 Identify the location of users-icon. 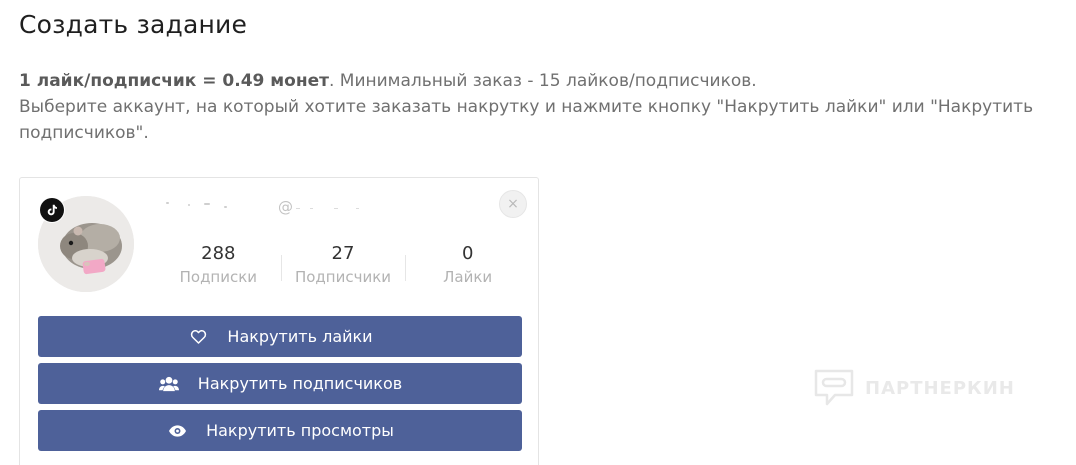
(169, 384).